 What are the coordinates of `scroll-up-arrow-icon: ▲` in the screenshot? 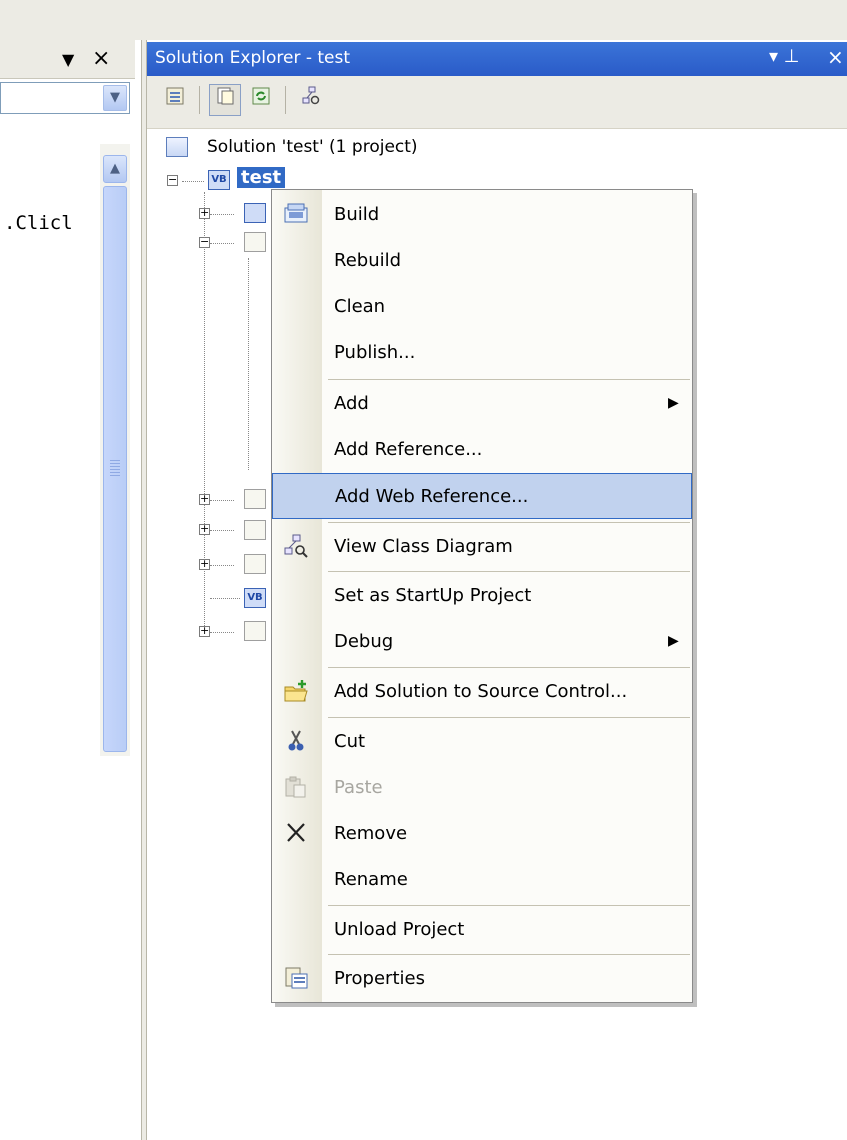 It's located at (115, 169).